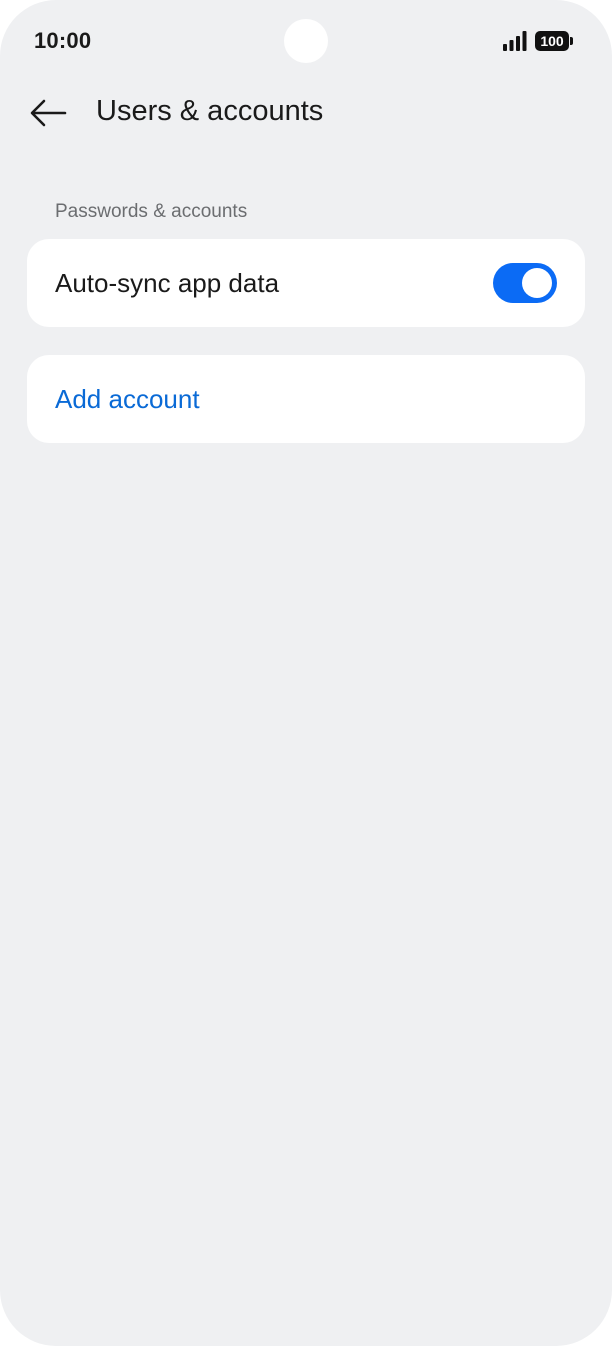 Image resolution: width=612 pixels, height=1346 pixels. I want to click on battery-level: 100, so click(552, 41).